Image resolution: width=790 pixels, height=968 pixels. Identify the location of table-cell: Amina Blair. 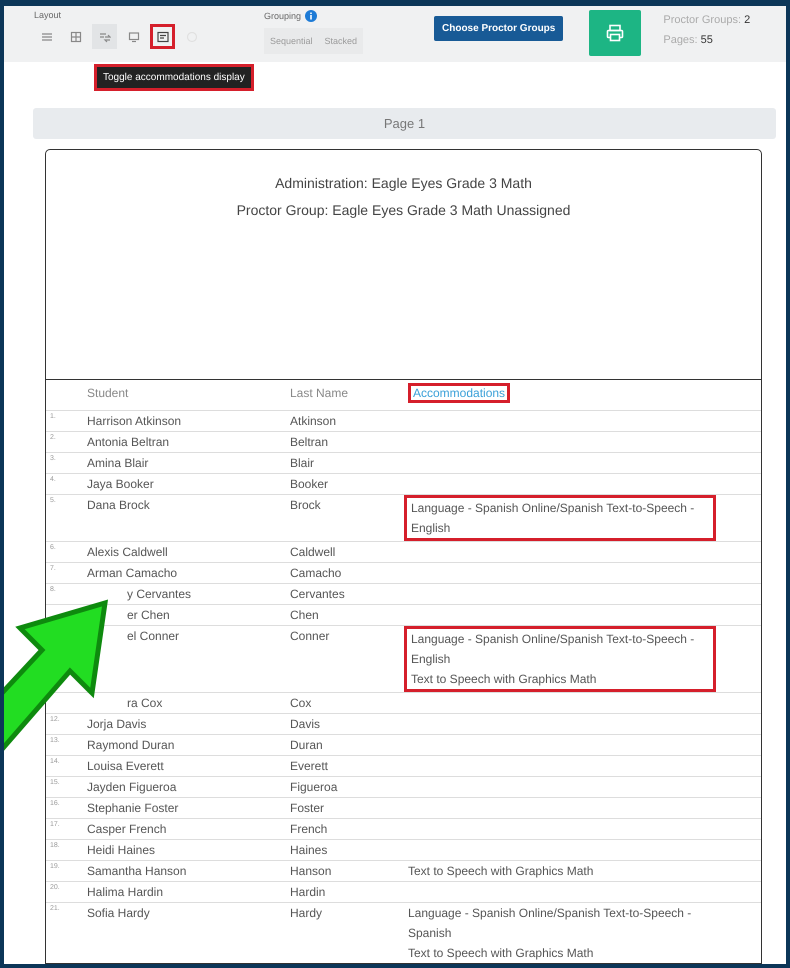
(117, 463).